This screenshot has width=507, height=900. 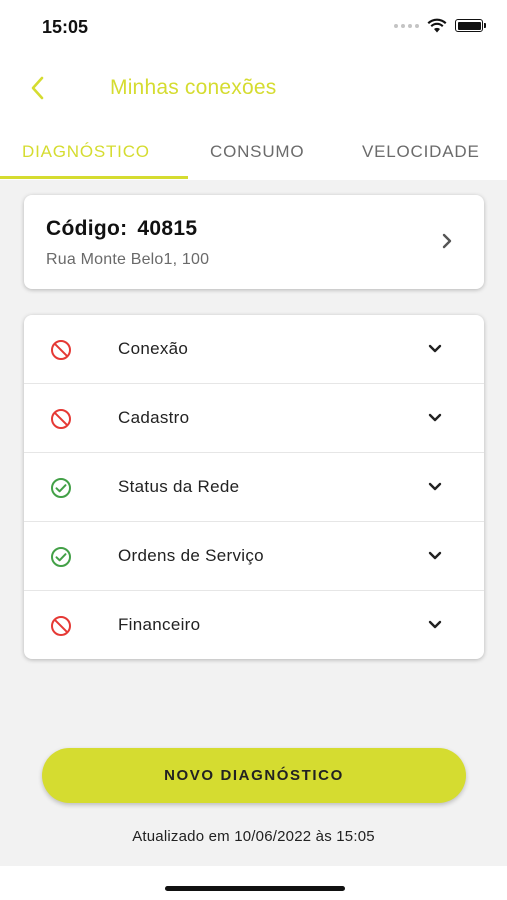 I want to click on diagnostic-label: Financeiro, so click(x=159, y=624).